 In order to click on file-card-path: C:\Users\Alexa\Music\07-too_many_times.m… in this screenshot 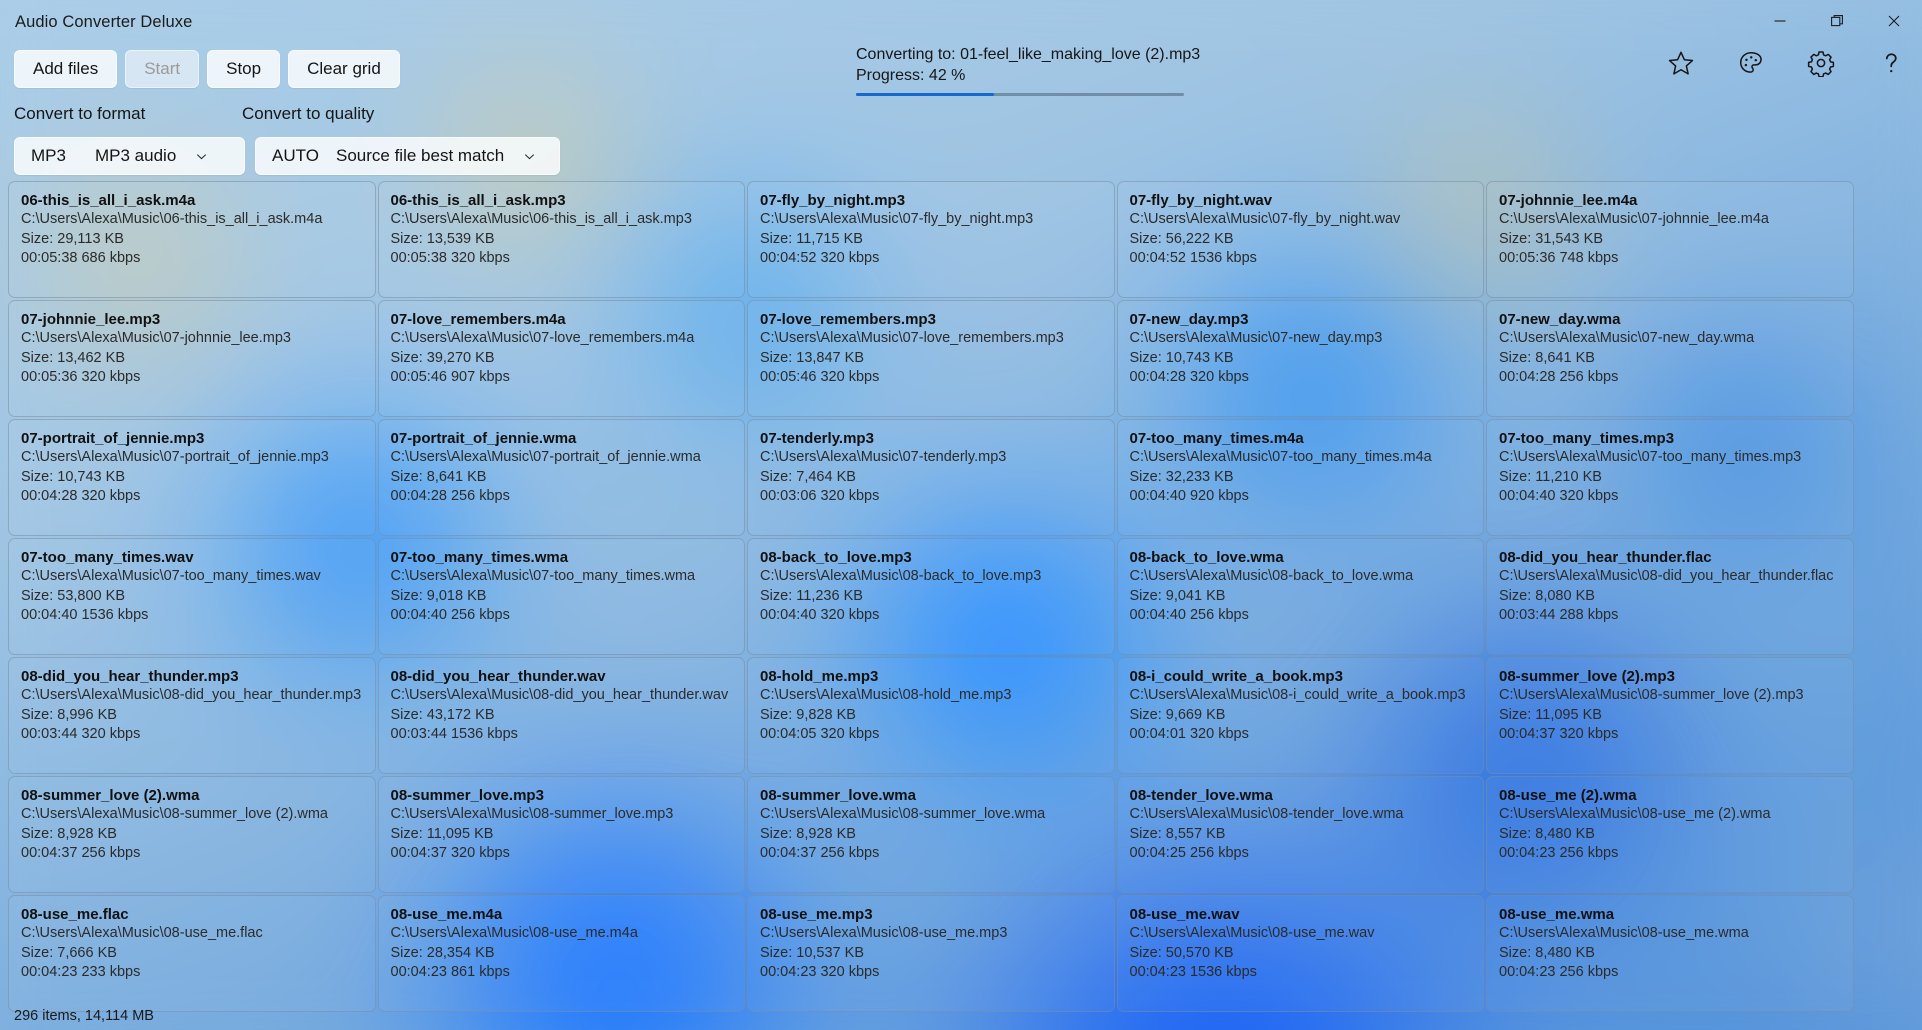, I will do `click(1650, 457)`.